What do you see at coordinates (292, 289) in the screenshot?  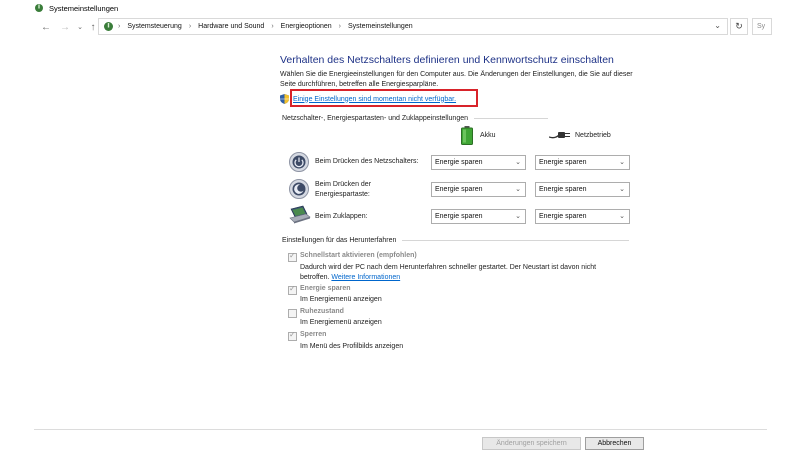 I see `sleep-checkbox` at bounding box center [292, 289].